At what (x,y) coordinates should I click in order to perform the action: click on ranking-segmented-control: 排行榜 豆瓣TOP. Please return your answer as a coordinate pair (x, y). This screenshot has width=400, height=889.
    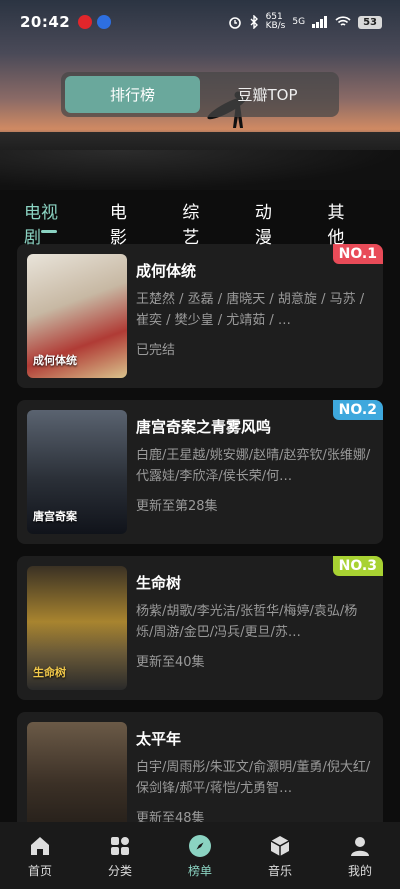
    Looking at the image, I should click on (200, 94).